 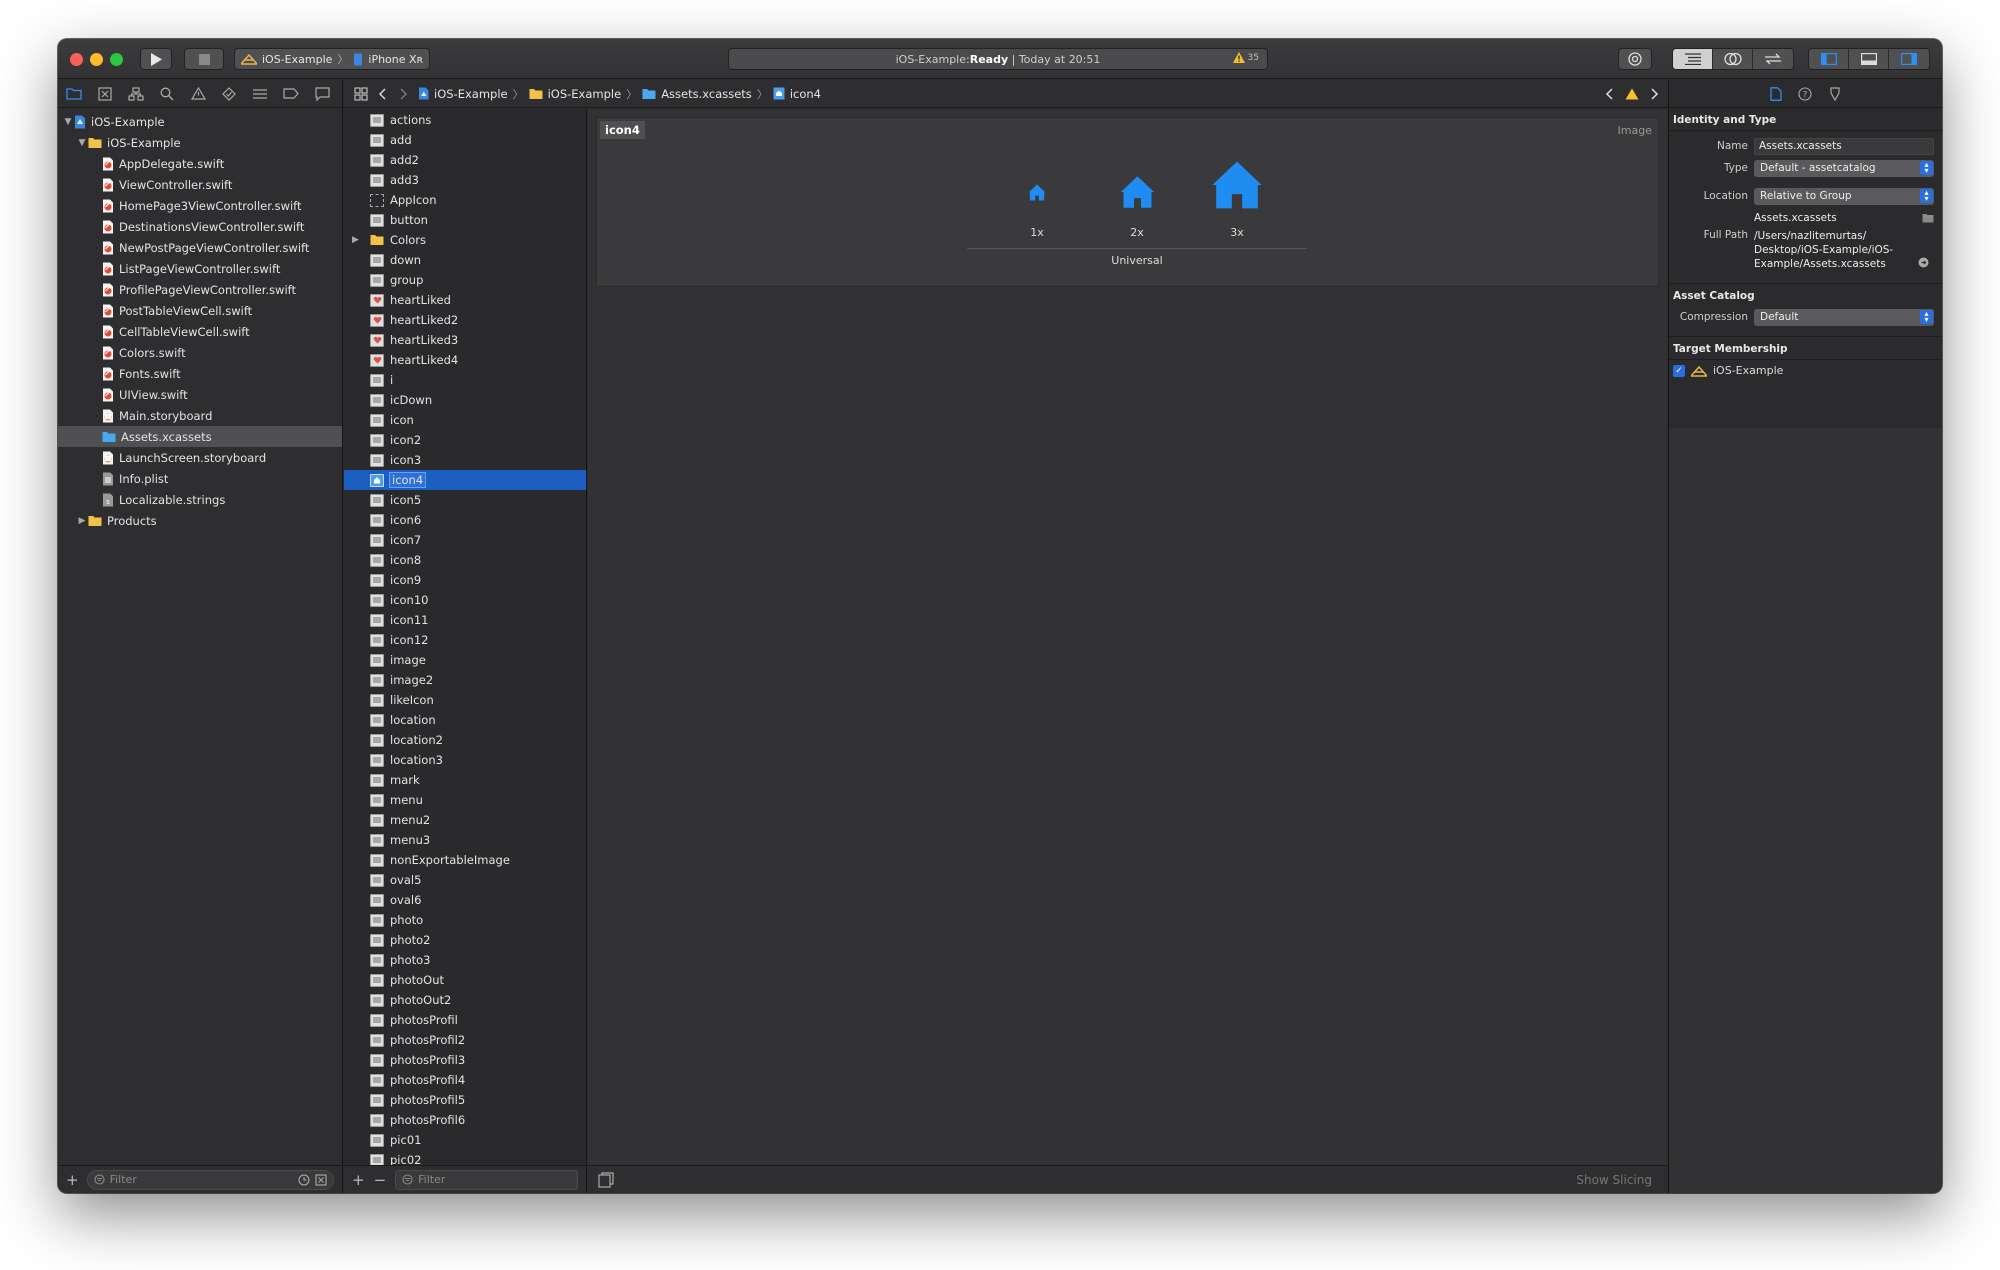 I want to click on asset-row: menu2, so click(x=465, y=820).